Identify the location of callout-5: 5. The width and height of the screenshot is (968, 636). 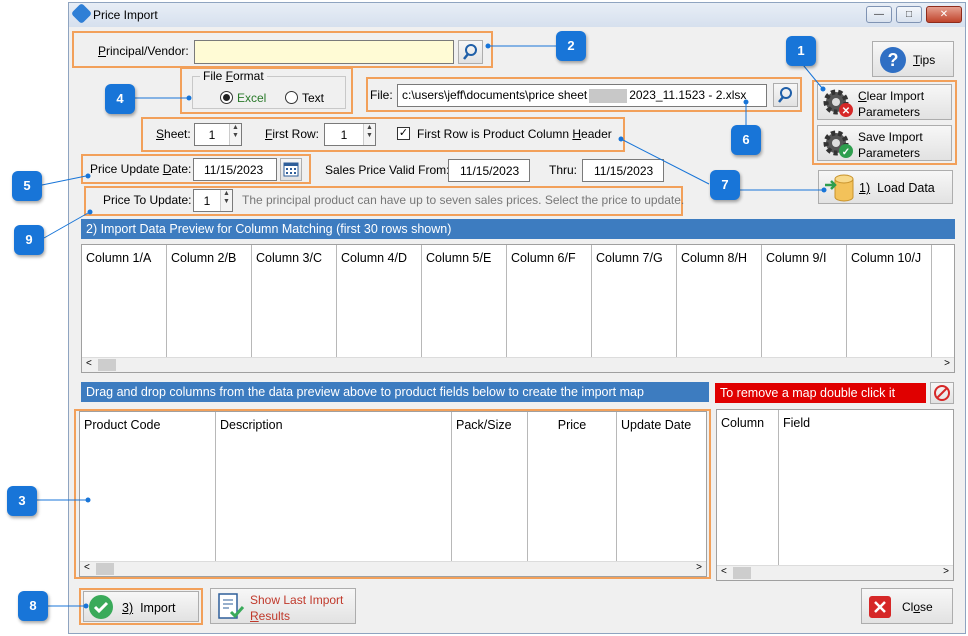
(27, 186).